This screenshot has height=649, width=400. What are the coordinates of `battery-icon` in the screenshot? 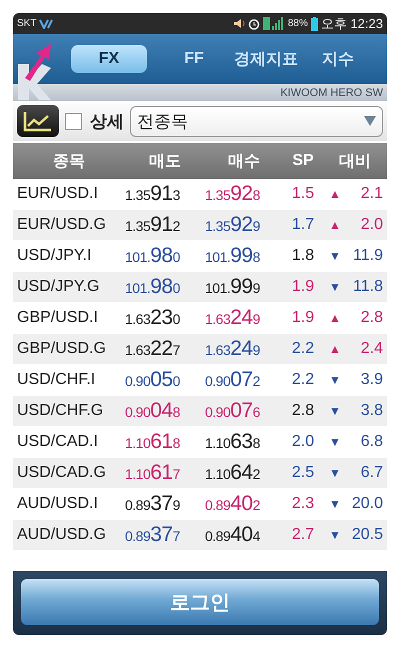 It's located at (314, 23).